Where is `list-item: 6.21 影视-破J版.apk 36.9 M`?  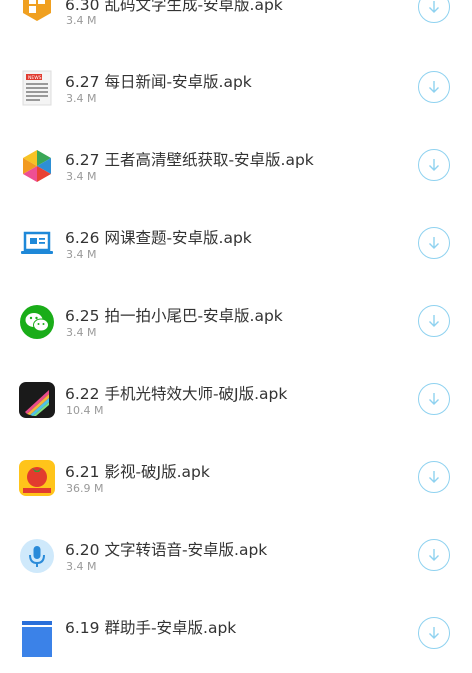
list-item: 6.21 影视-破J版.apk 36.9 M is located at coordinates (236, 478).